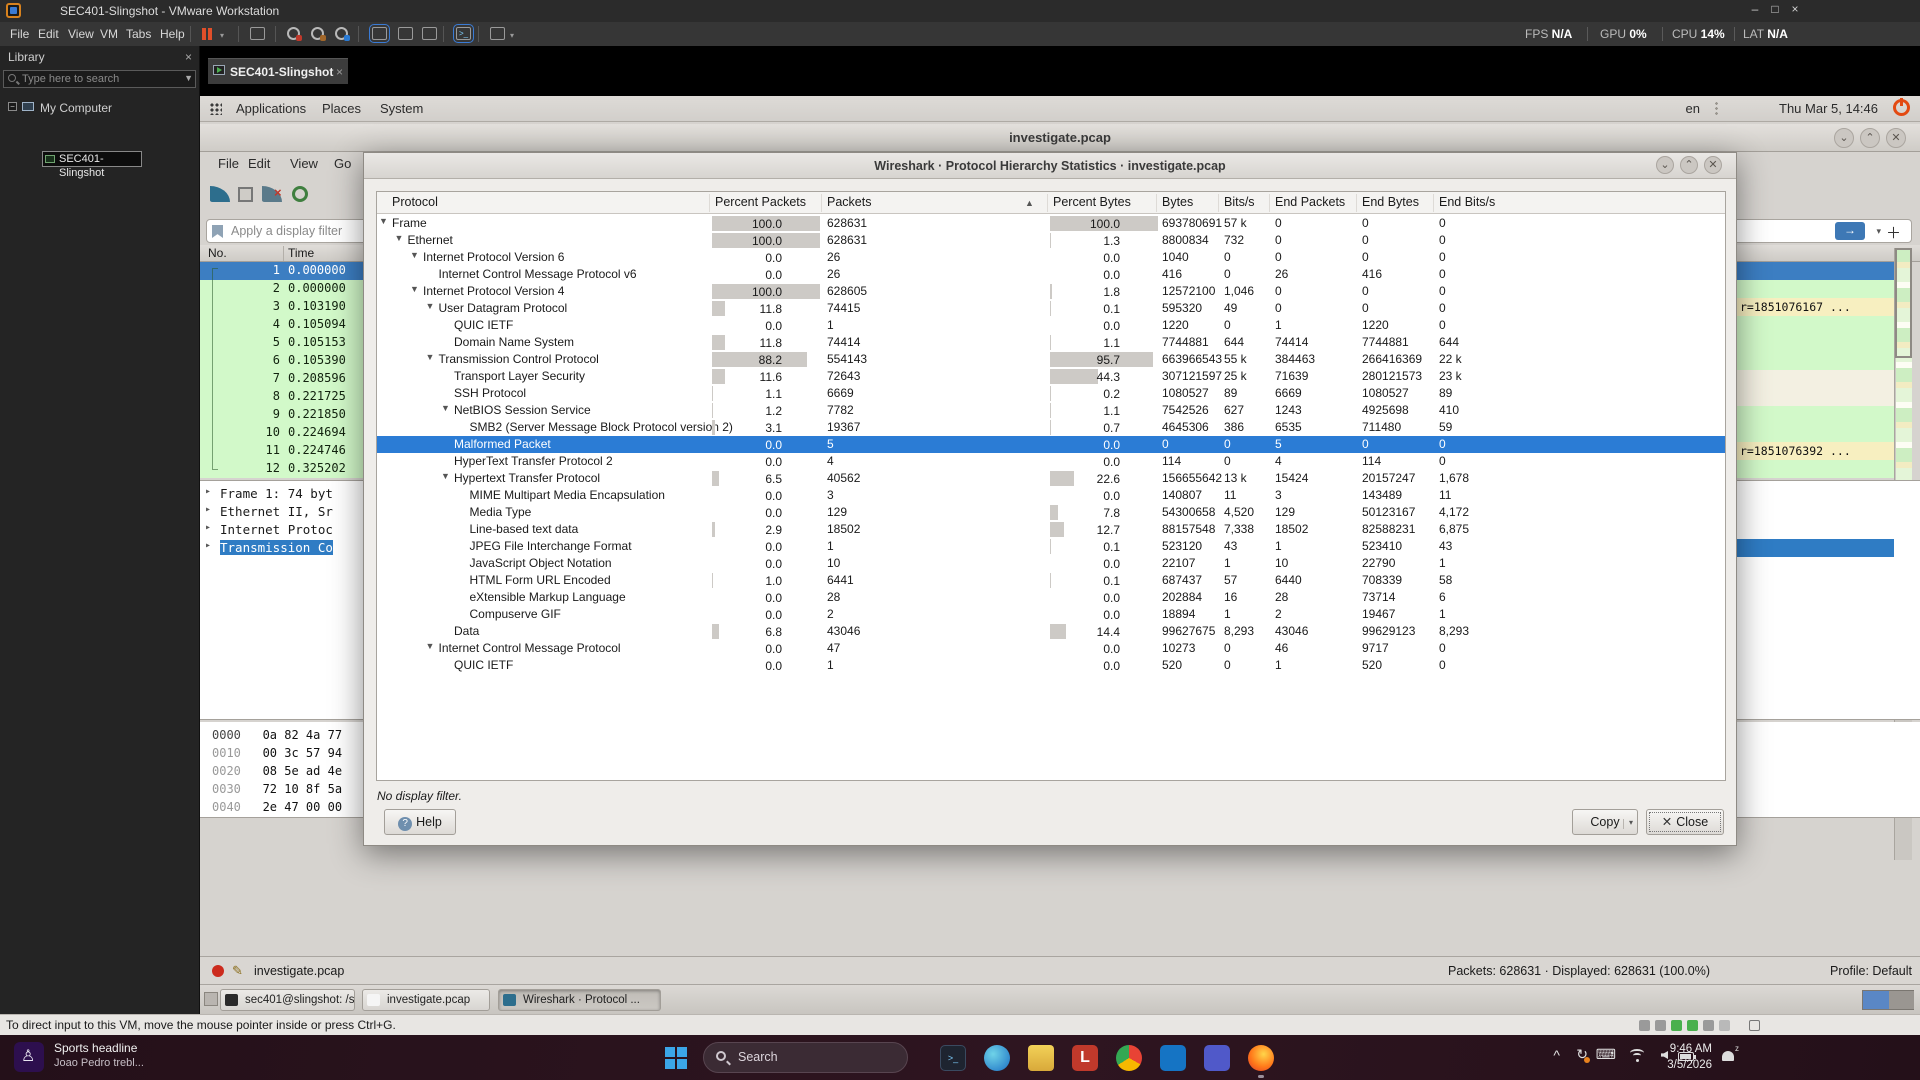 The image size is (1920, 1080). Describe the element at coordinates (1893, 232) in the screenshot. I see `filter-add-icon: ＋` at that location.